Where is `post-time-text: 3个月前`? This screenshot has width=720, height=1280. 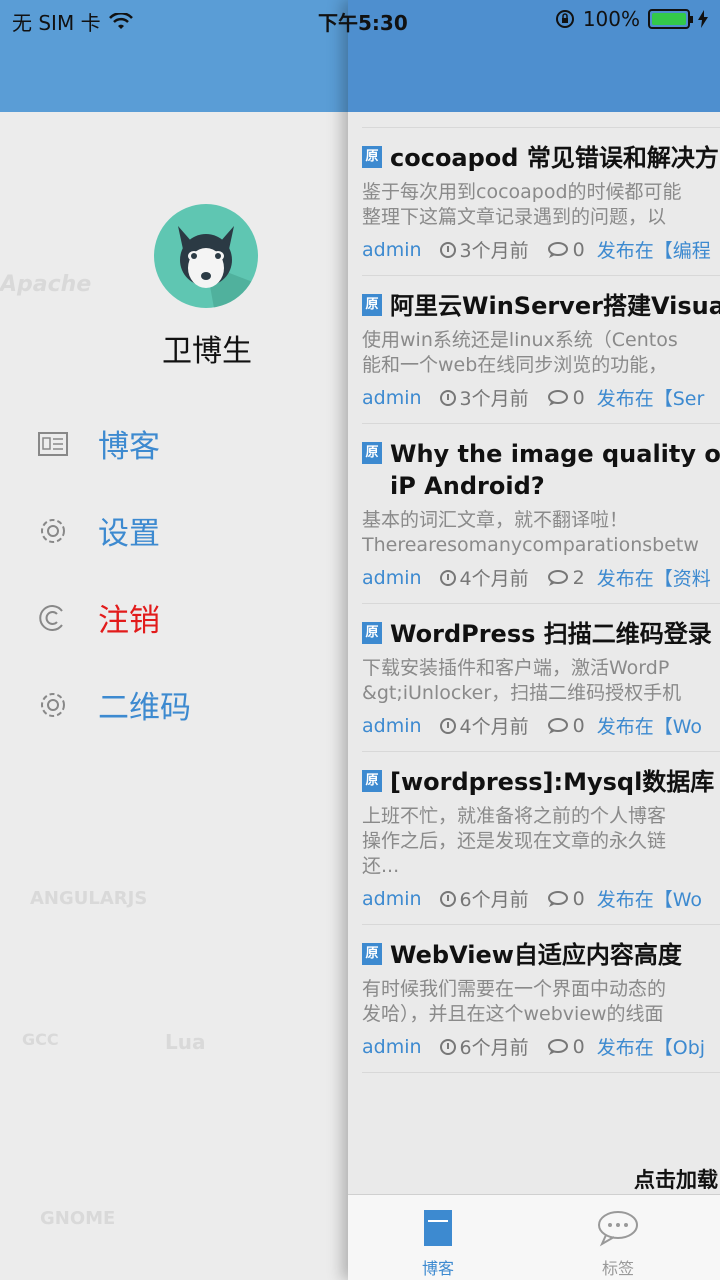
post-time-text: 3个月前 is located at coordinates (494, 251).